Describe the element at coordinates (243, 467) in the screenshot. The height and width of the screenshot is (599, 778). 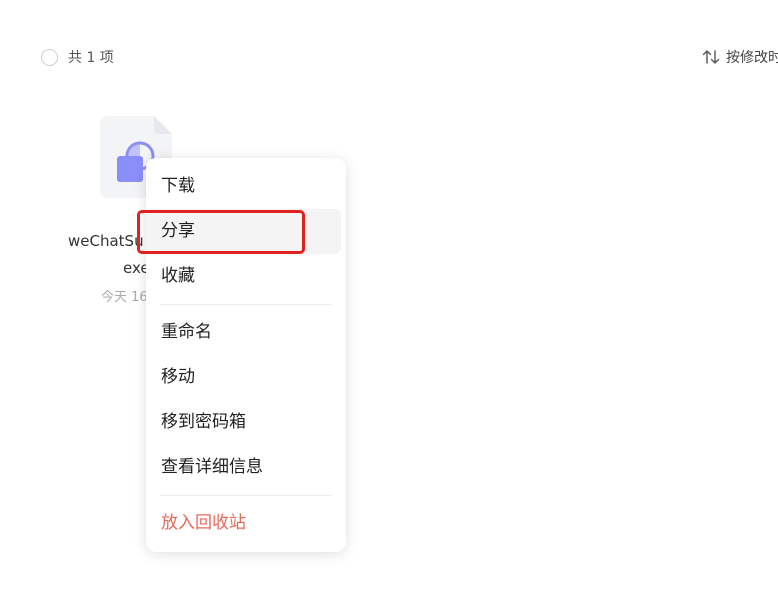
I see `menu-item-details: 查看详细信息` at that location.